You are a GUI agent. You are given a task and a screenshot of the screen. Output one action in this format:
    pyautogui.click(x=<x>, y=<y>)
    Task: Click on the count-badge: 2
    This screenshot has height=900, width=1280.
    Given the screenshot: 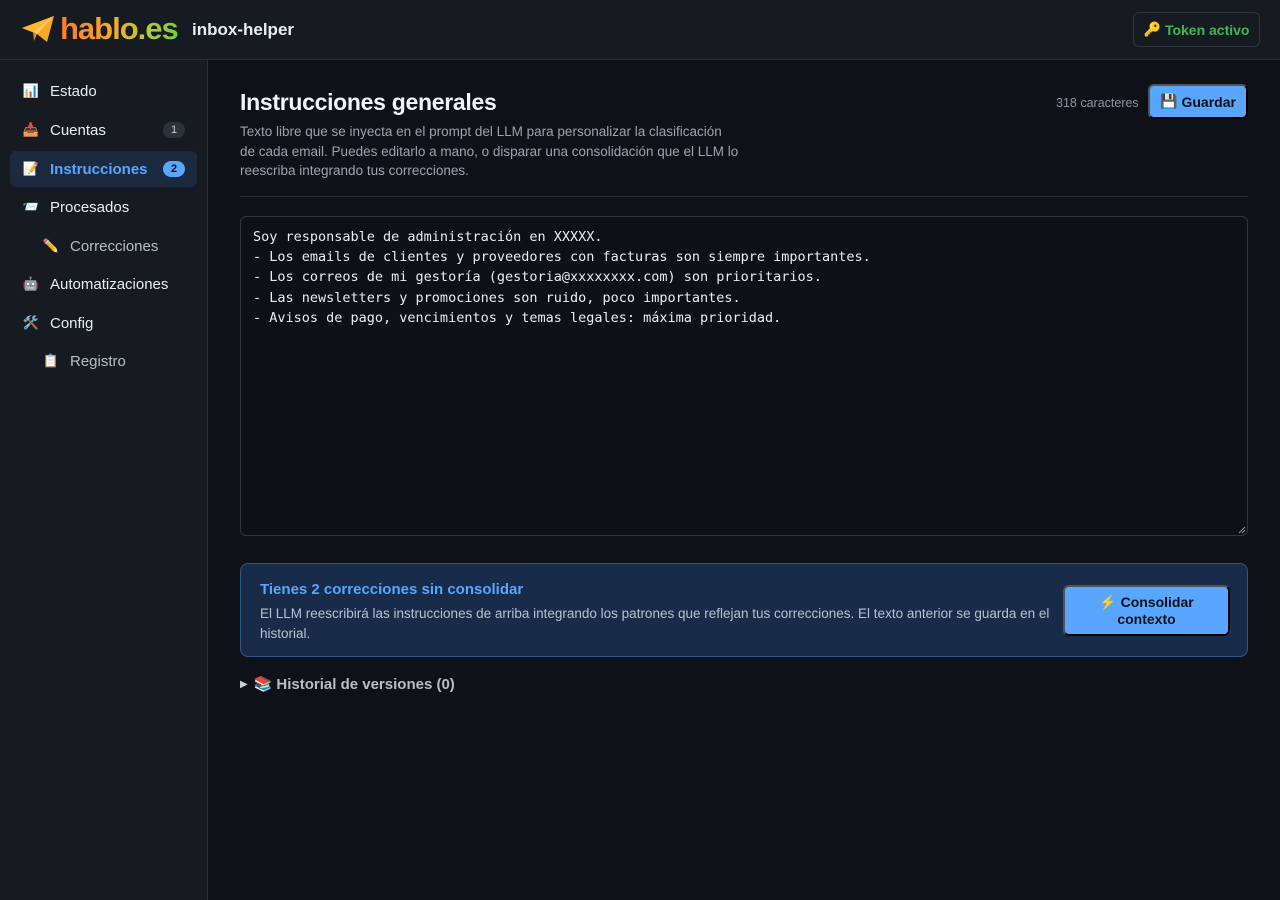 What is the action you would take?
    pyautogui.click(x=174, y=169)
    